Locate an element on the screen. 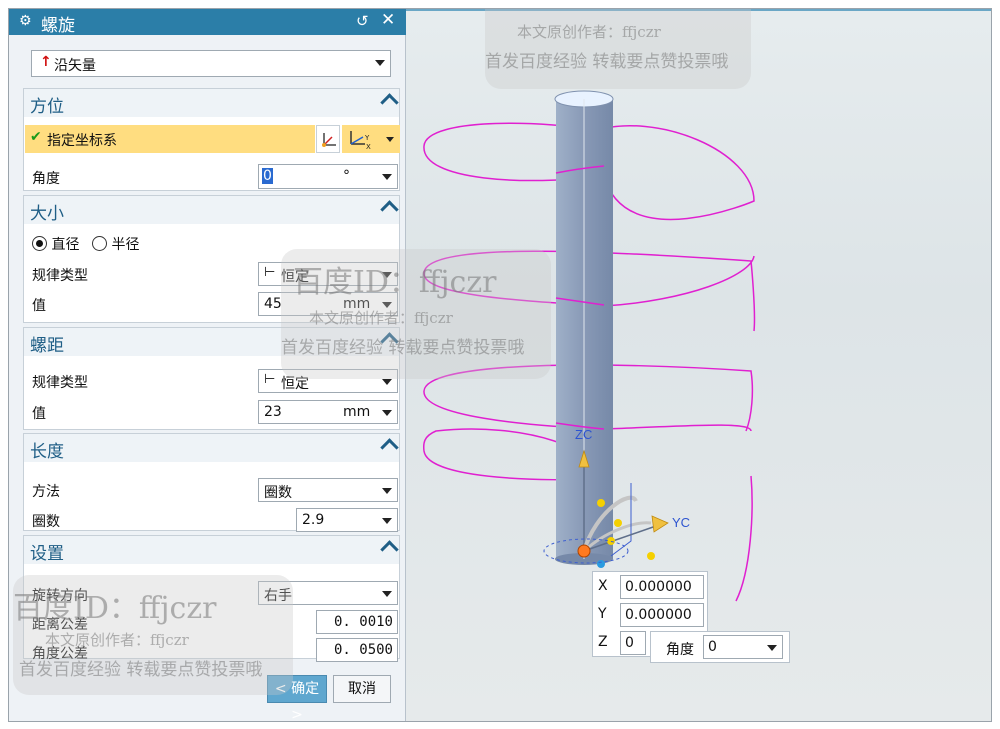 This screenshot has height=729, width=1000. csys-type-button: YX is located at coordinates (371, 139).